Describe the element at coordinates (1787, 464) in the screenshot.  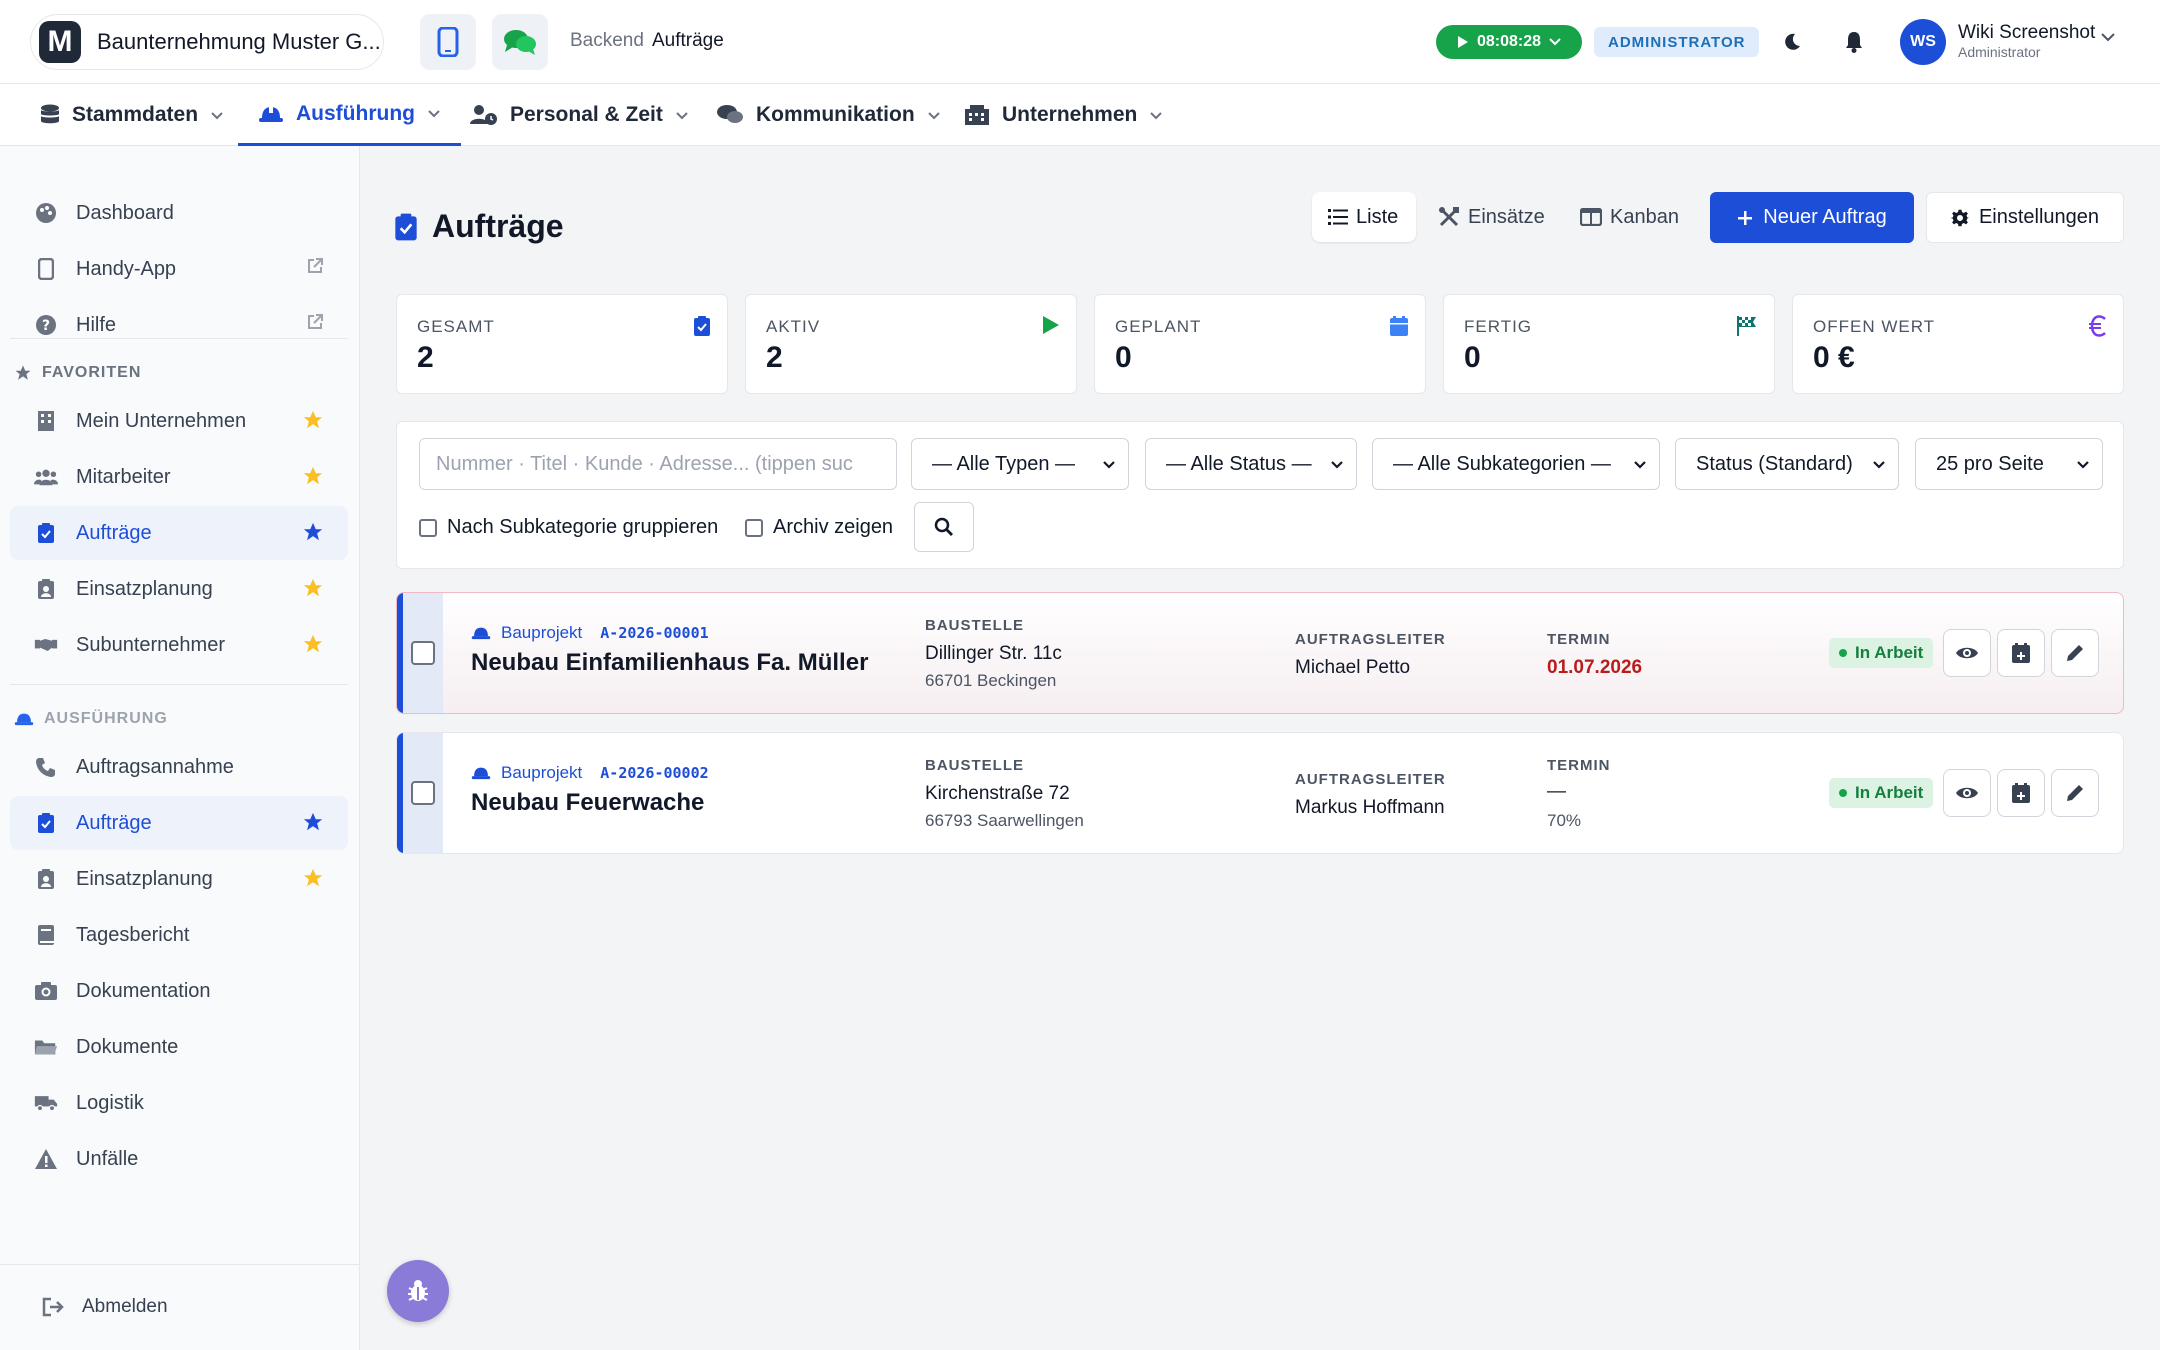
I see `sort-select: Status (Standard)` at that location.